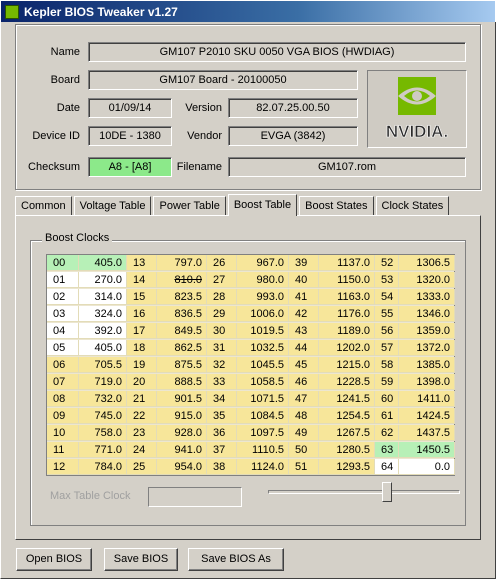 This screenshot has height=579, width=496. What do you see at coordinates (103, 365) in the screenshot?
I see `boost-value-cell: 705.5` at bounding box center [103, 365].